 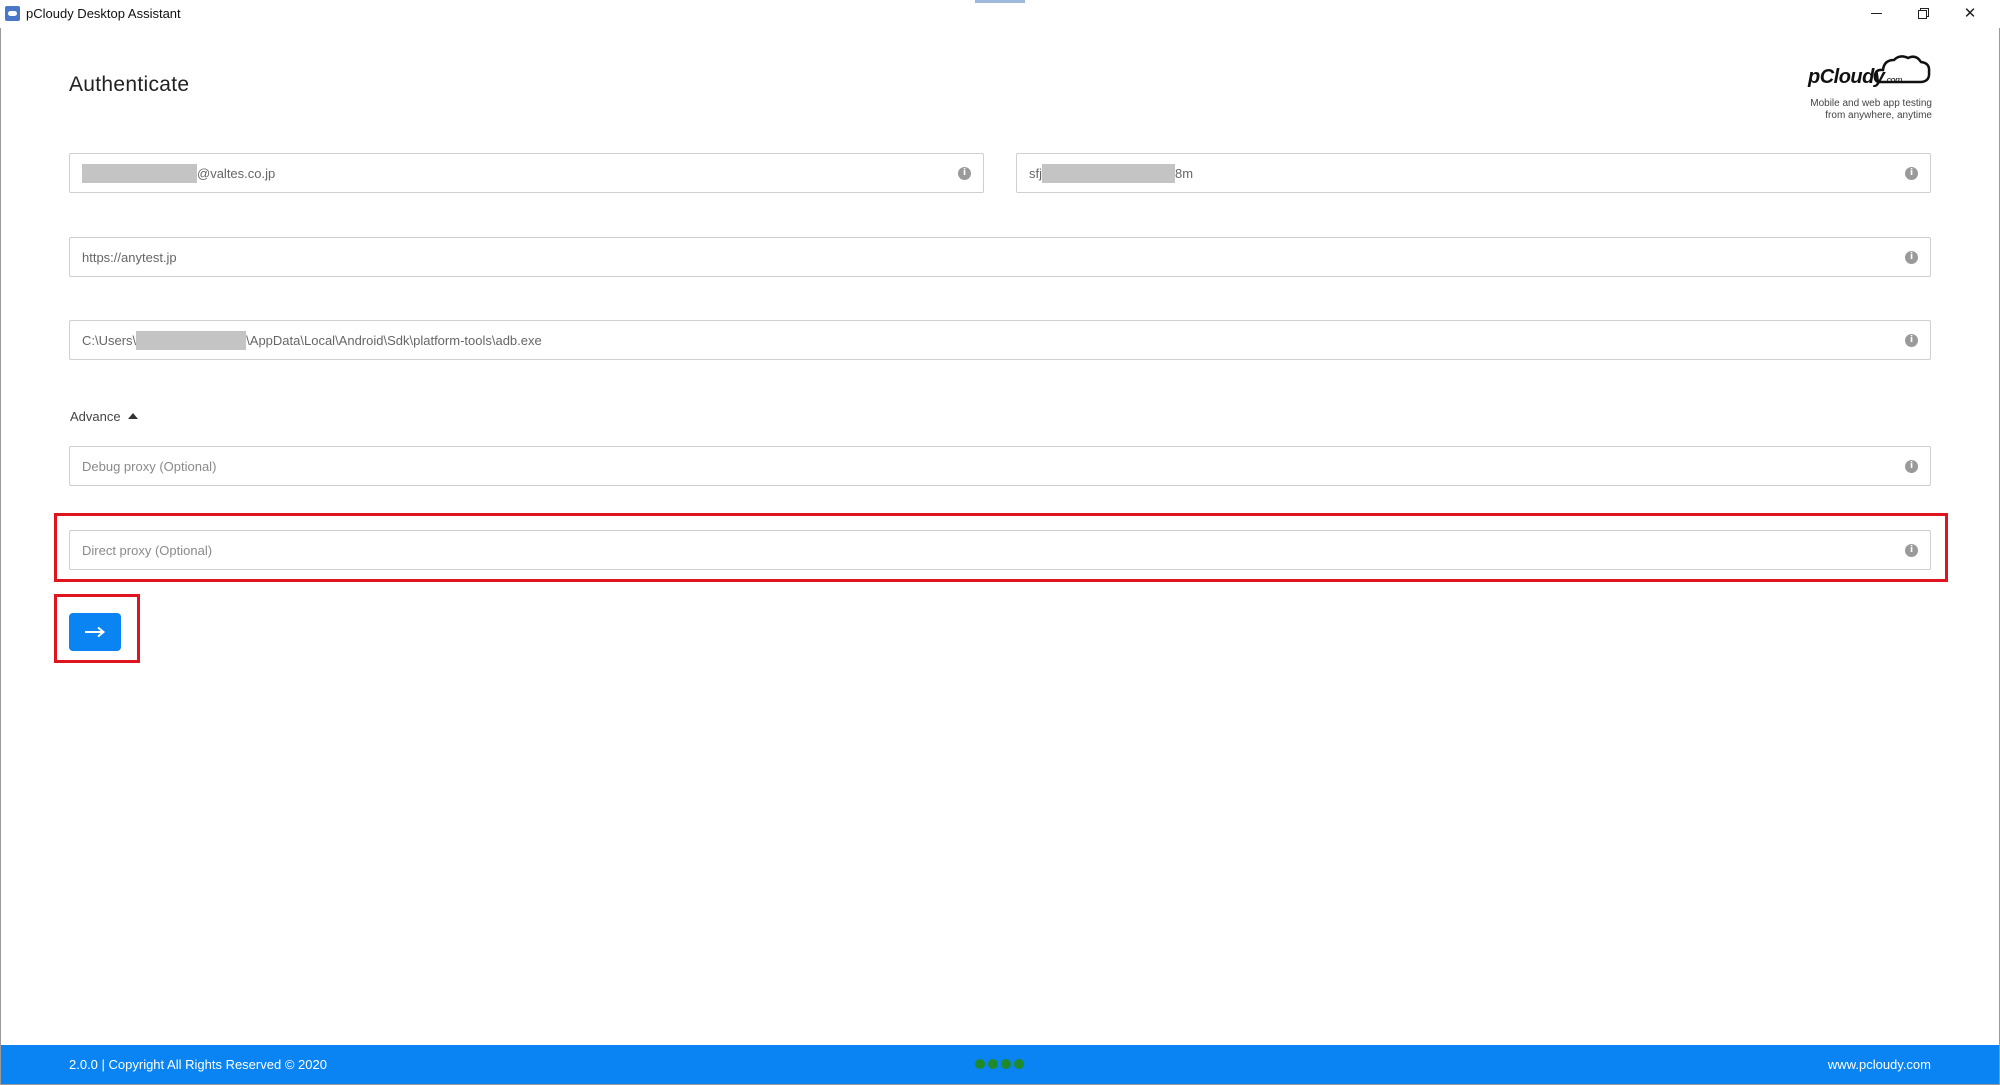 I want to click on advance-label: Advance, so click(x=95, y=416).